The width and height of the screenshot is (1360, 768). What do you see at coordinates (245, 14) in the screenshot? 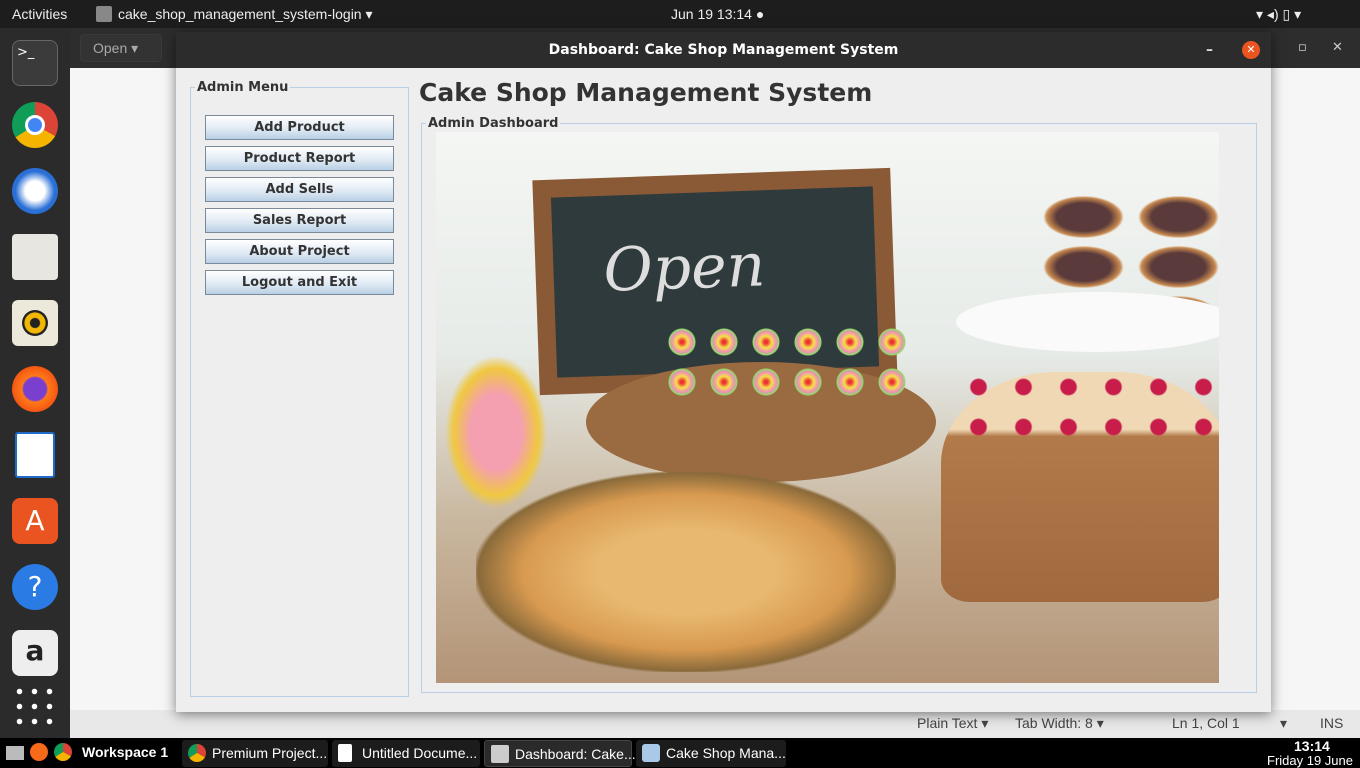
I see `app-menu: cake_shop_management_system-login ▾` at bounding box center [245, 14].